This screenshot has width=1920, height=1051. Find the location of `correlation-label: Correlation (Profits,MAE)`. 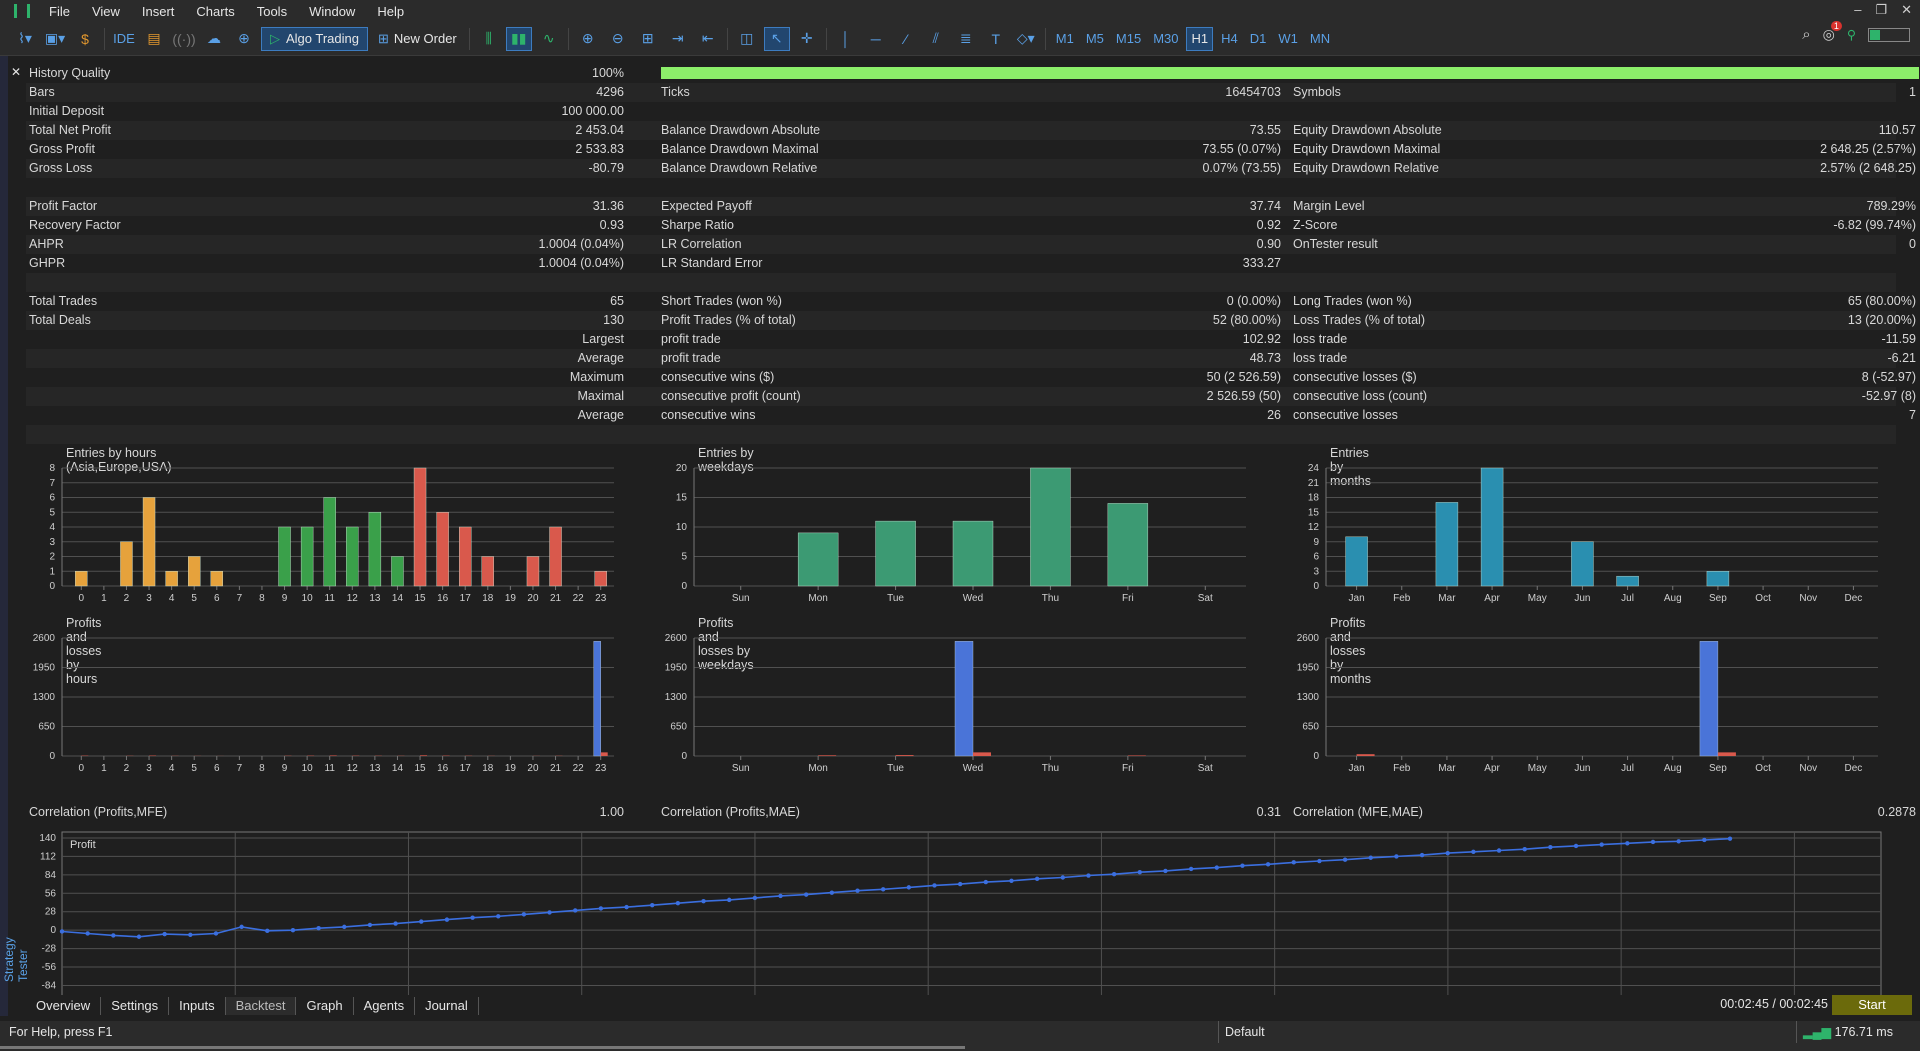

correlation-label: Correlation (Profits,MAE) is located at coordinates (730, 812).